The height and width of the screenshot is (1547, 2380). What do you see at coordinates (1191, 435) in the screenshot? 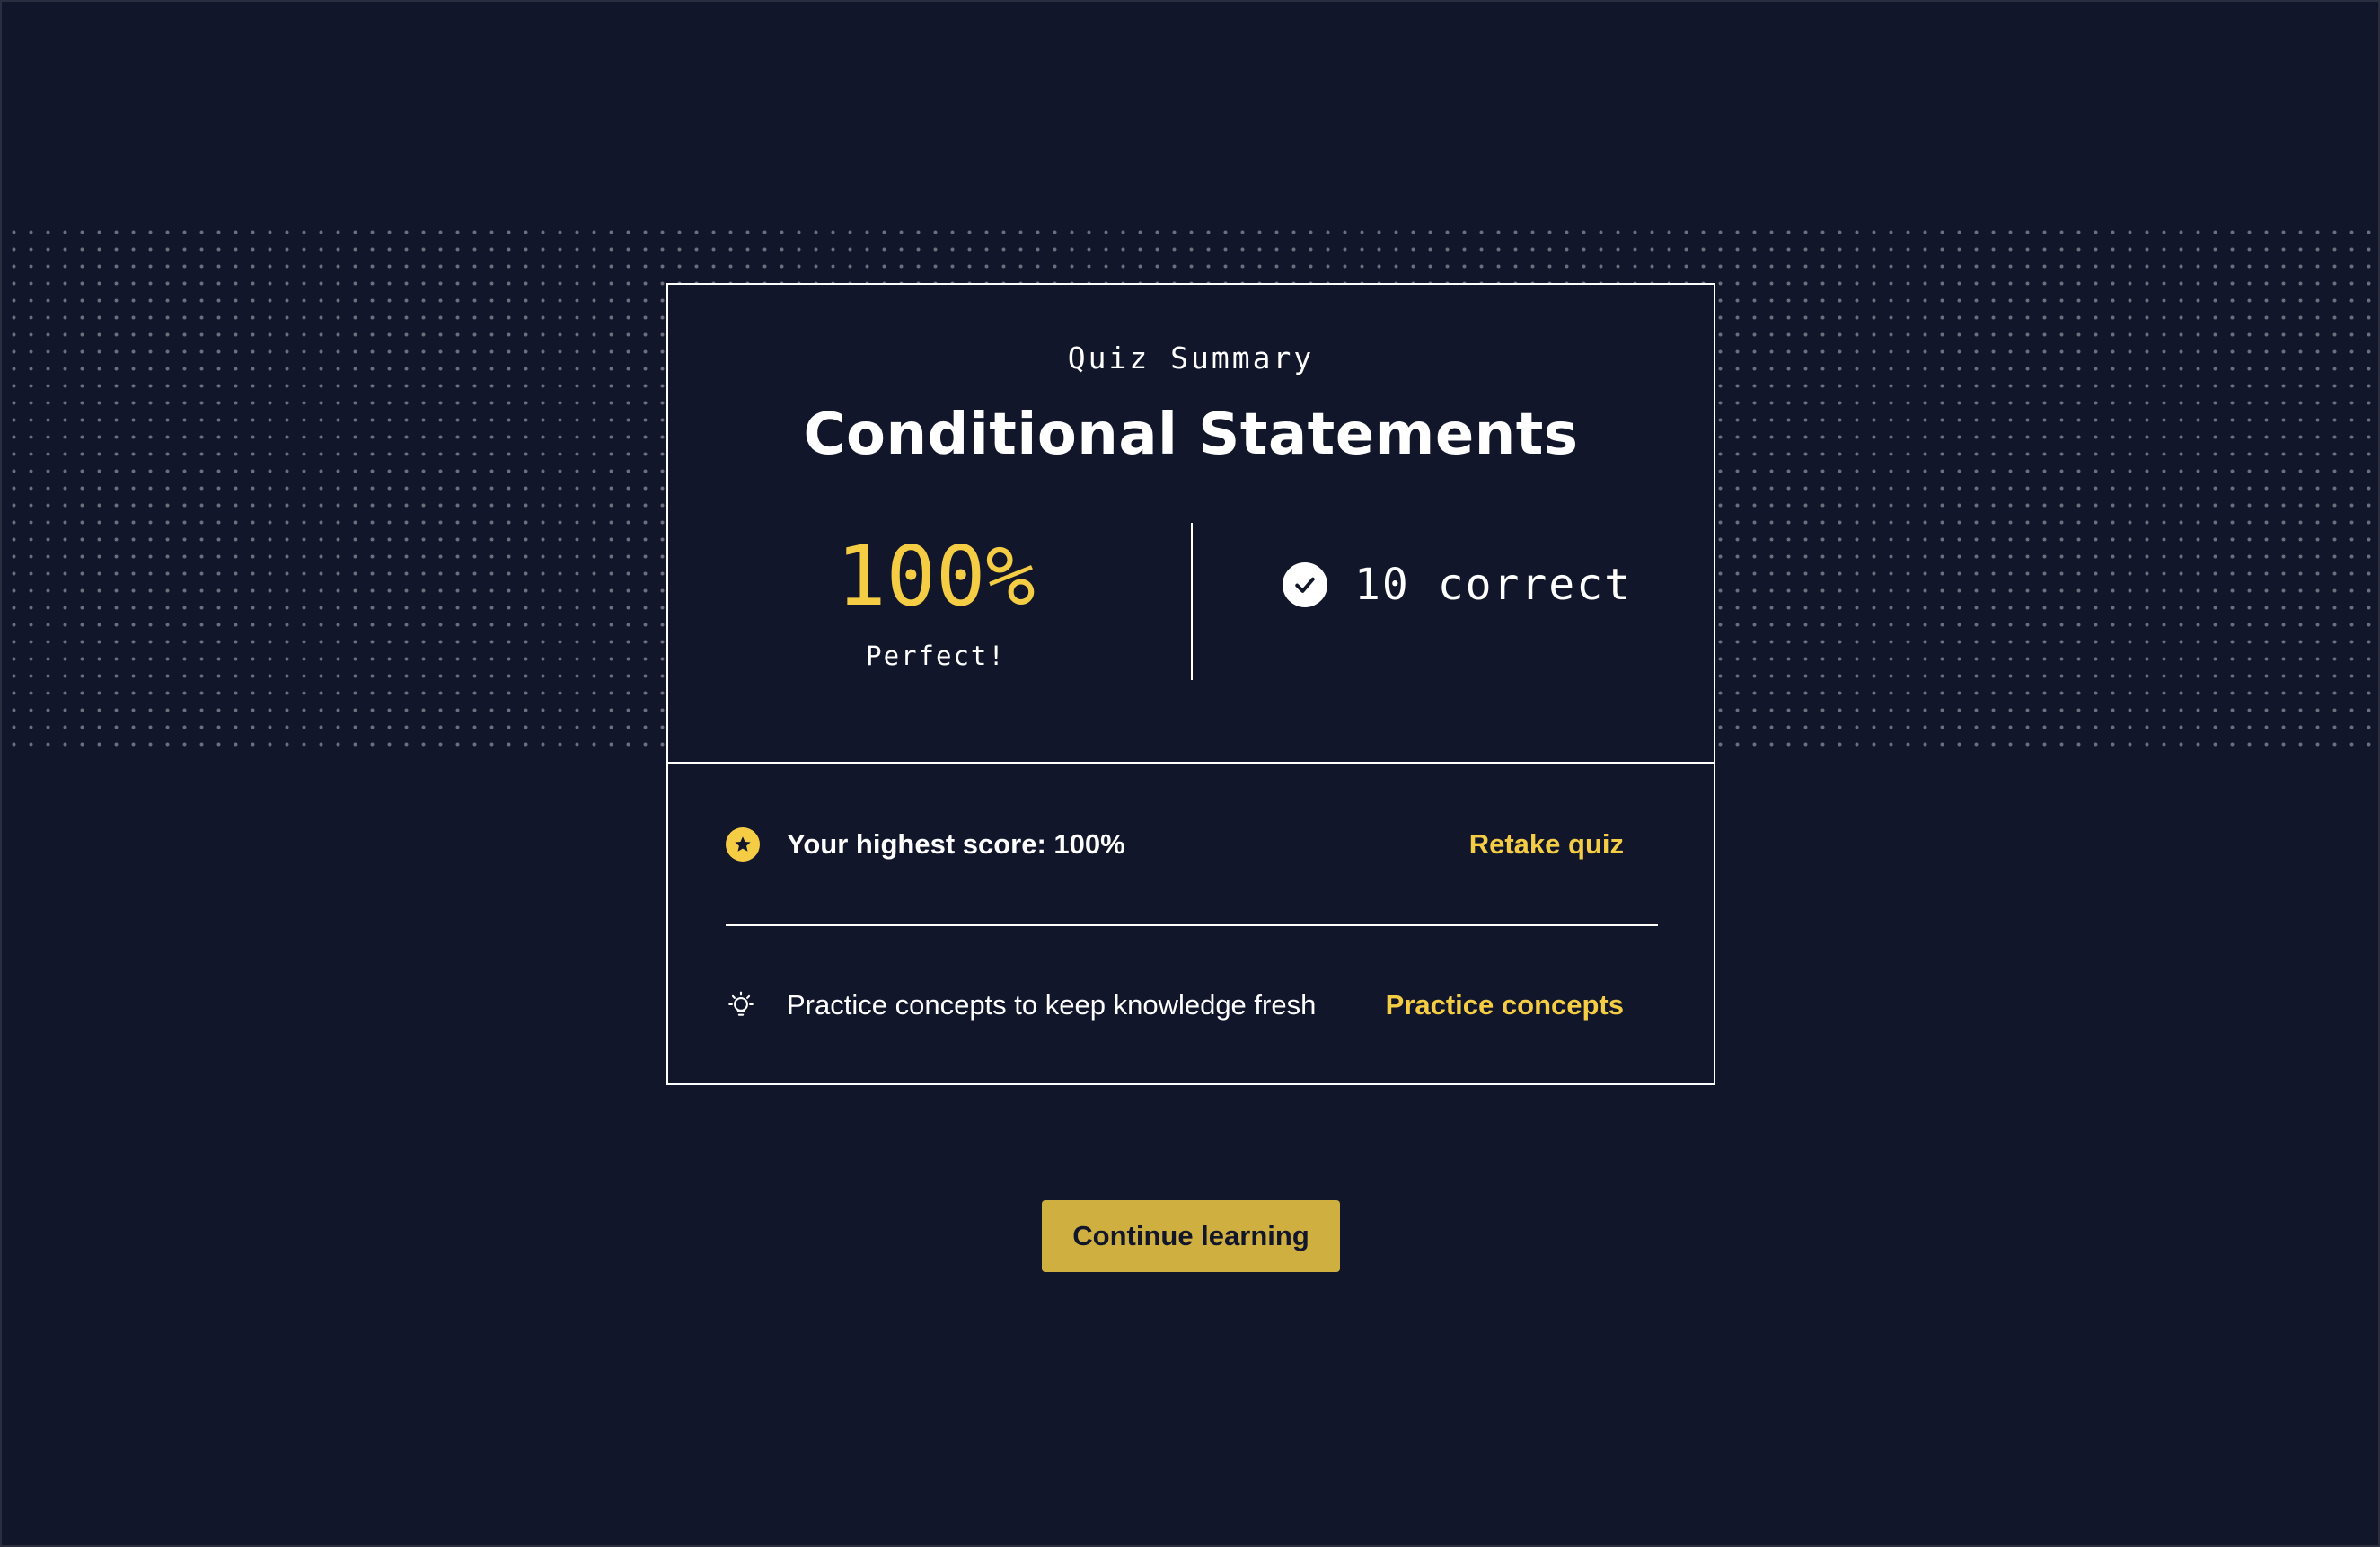
I see `quiz-title: Conditional Statements` at bounding box center [1191, 435].